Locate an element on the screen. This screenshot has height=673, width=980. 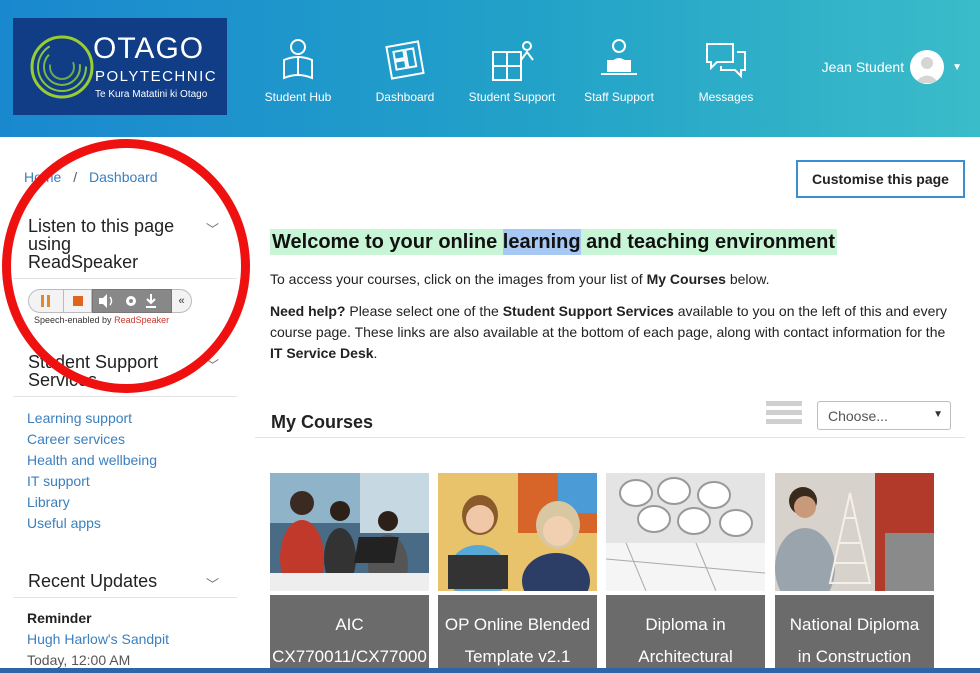
course-title: OP Online Blended Template v2.1 is located at coordinates (517, 634).